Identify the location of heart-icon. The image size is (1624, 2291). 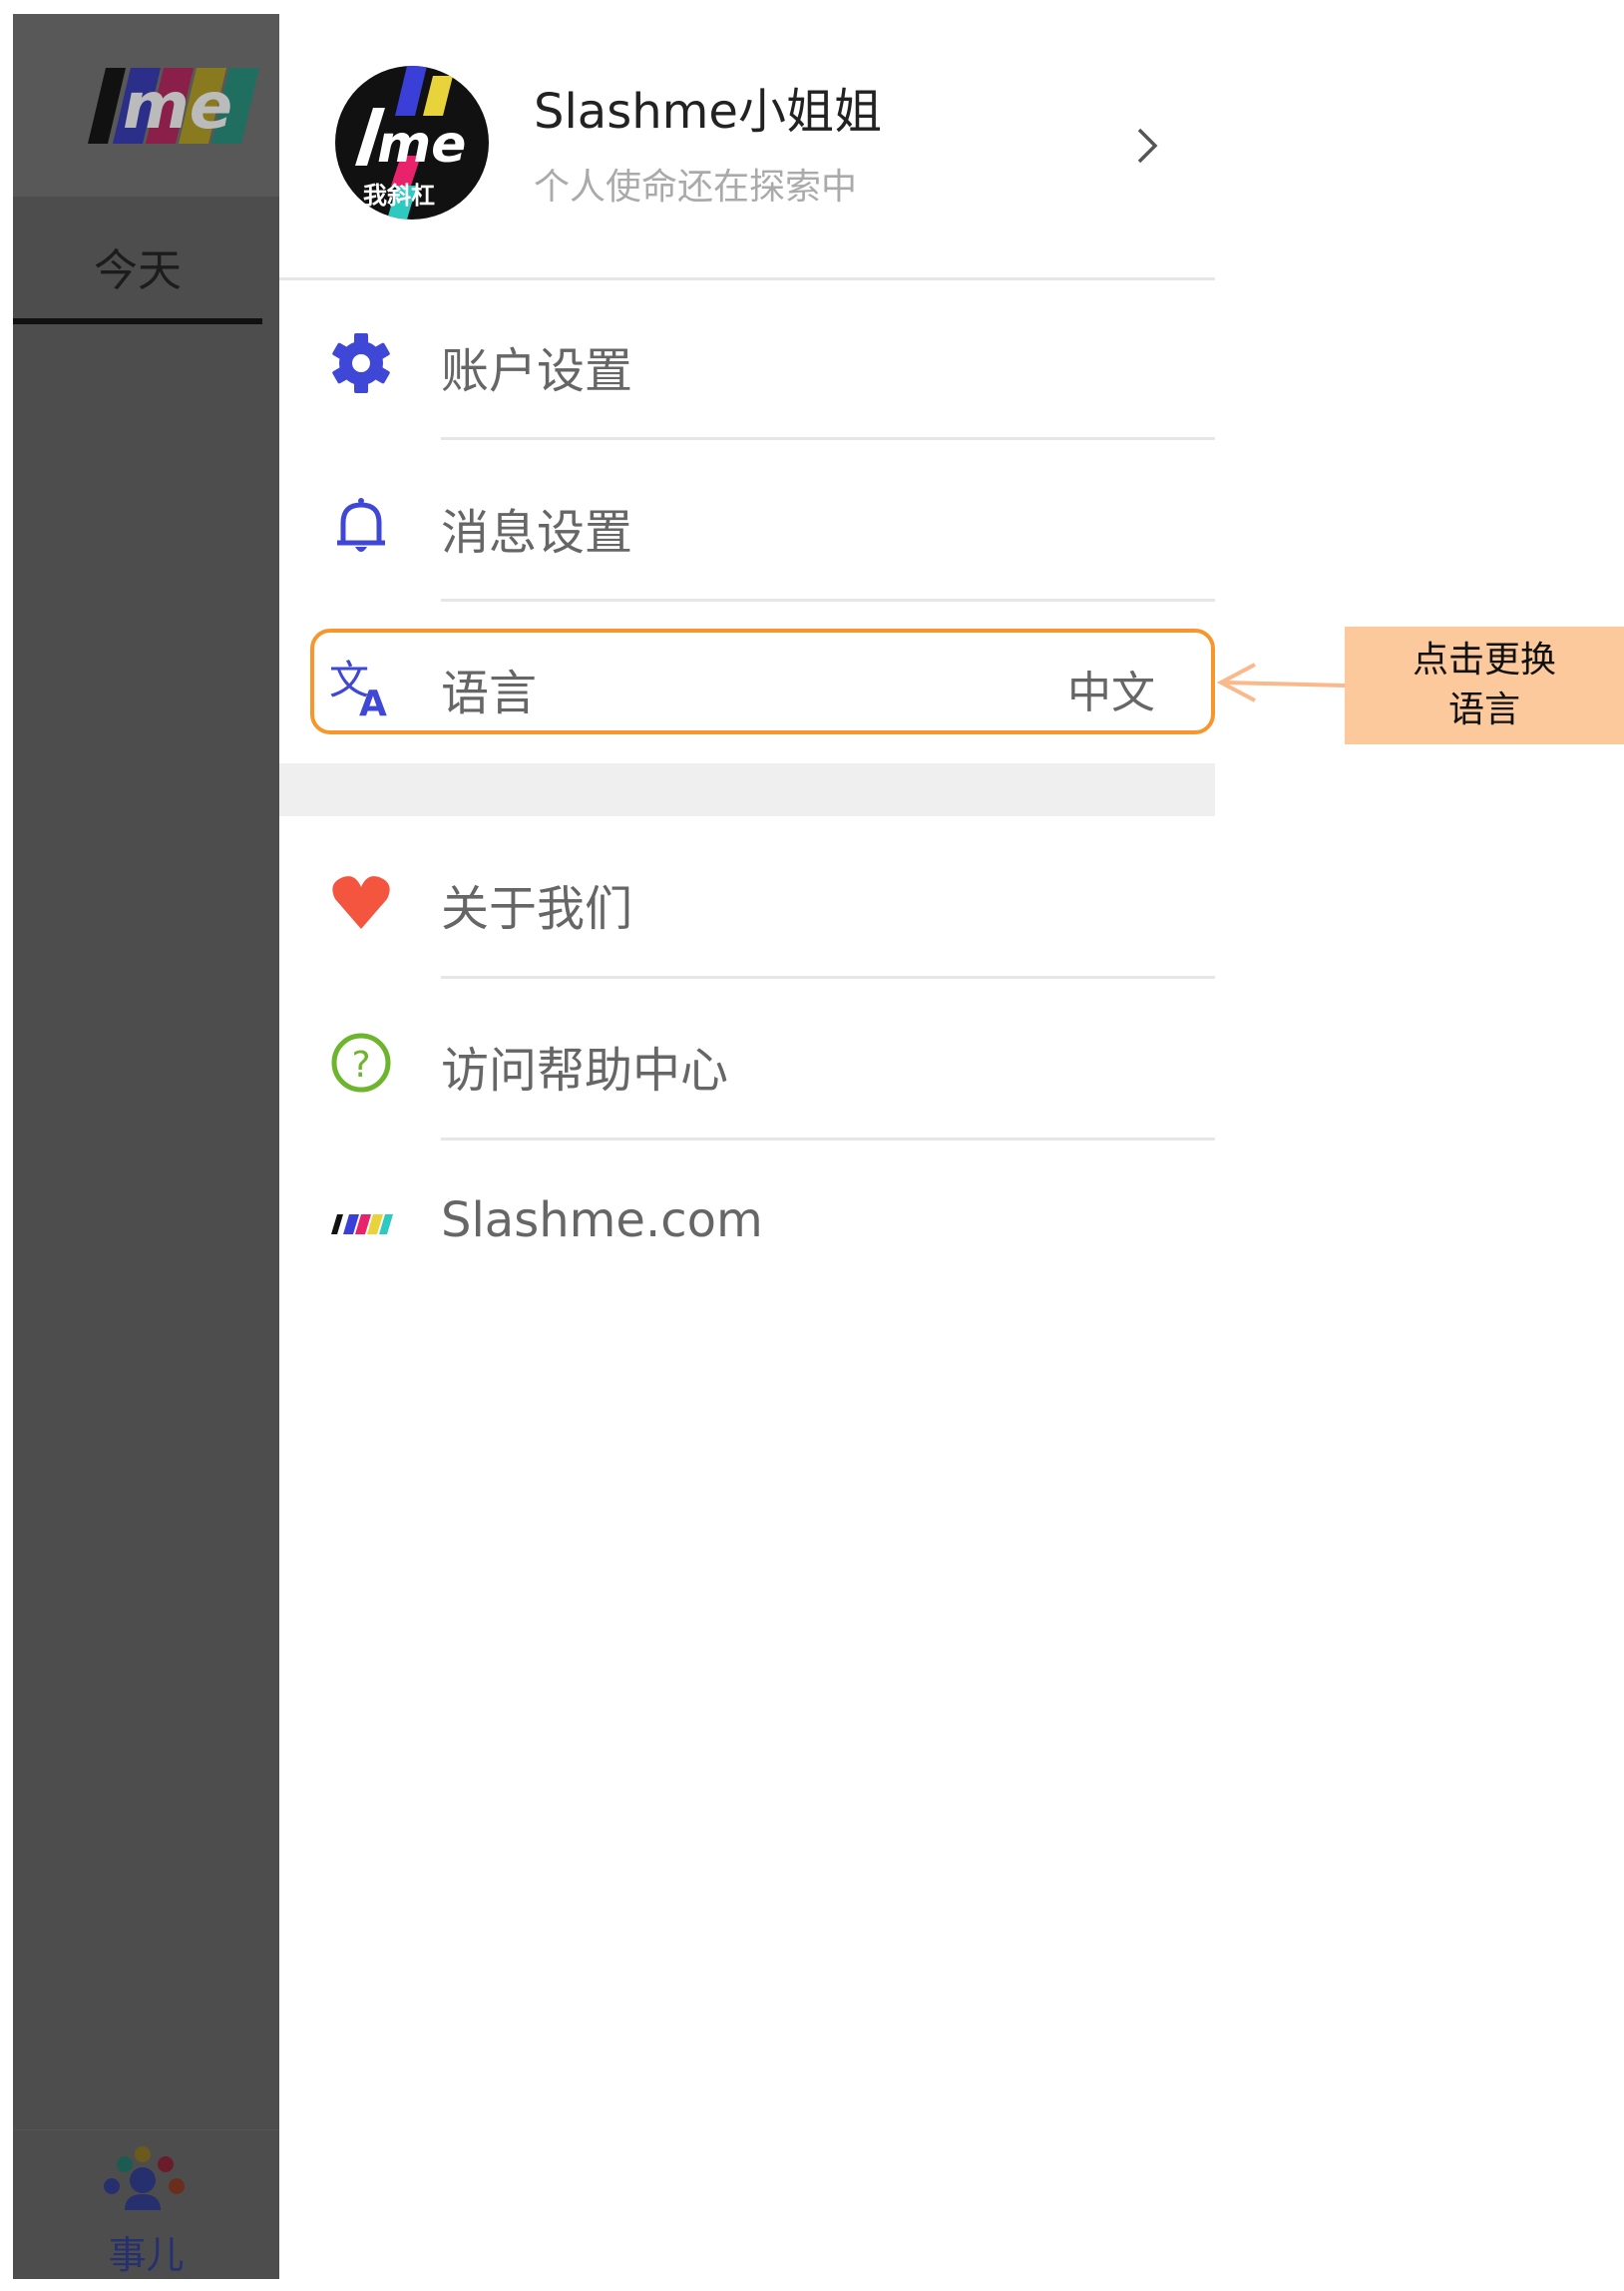
(361, 902).